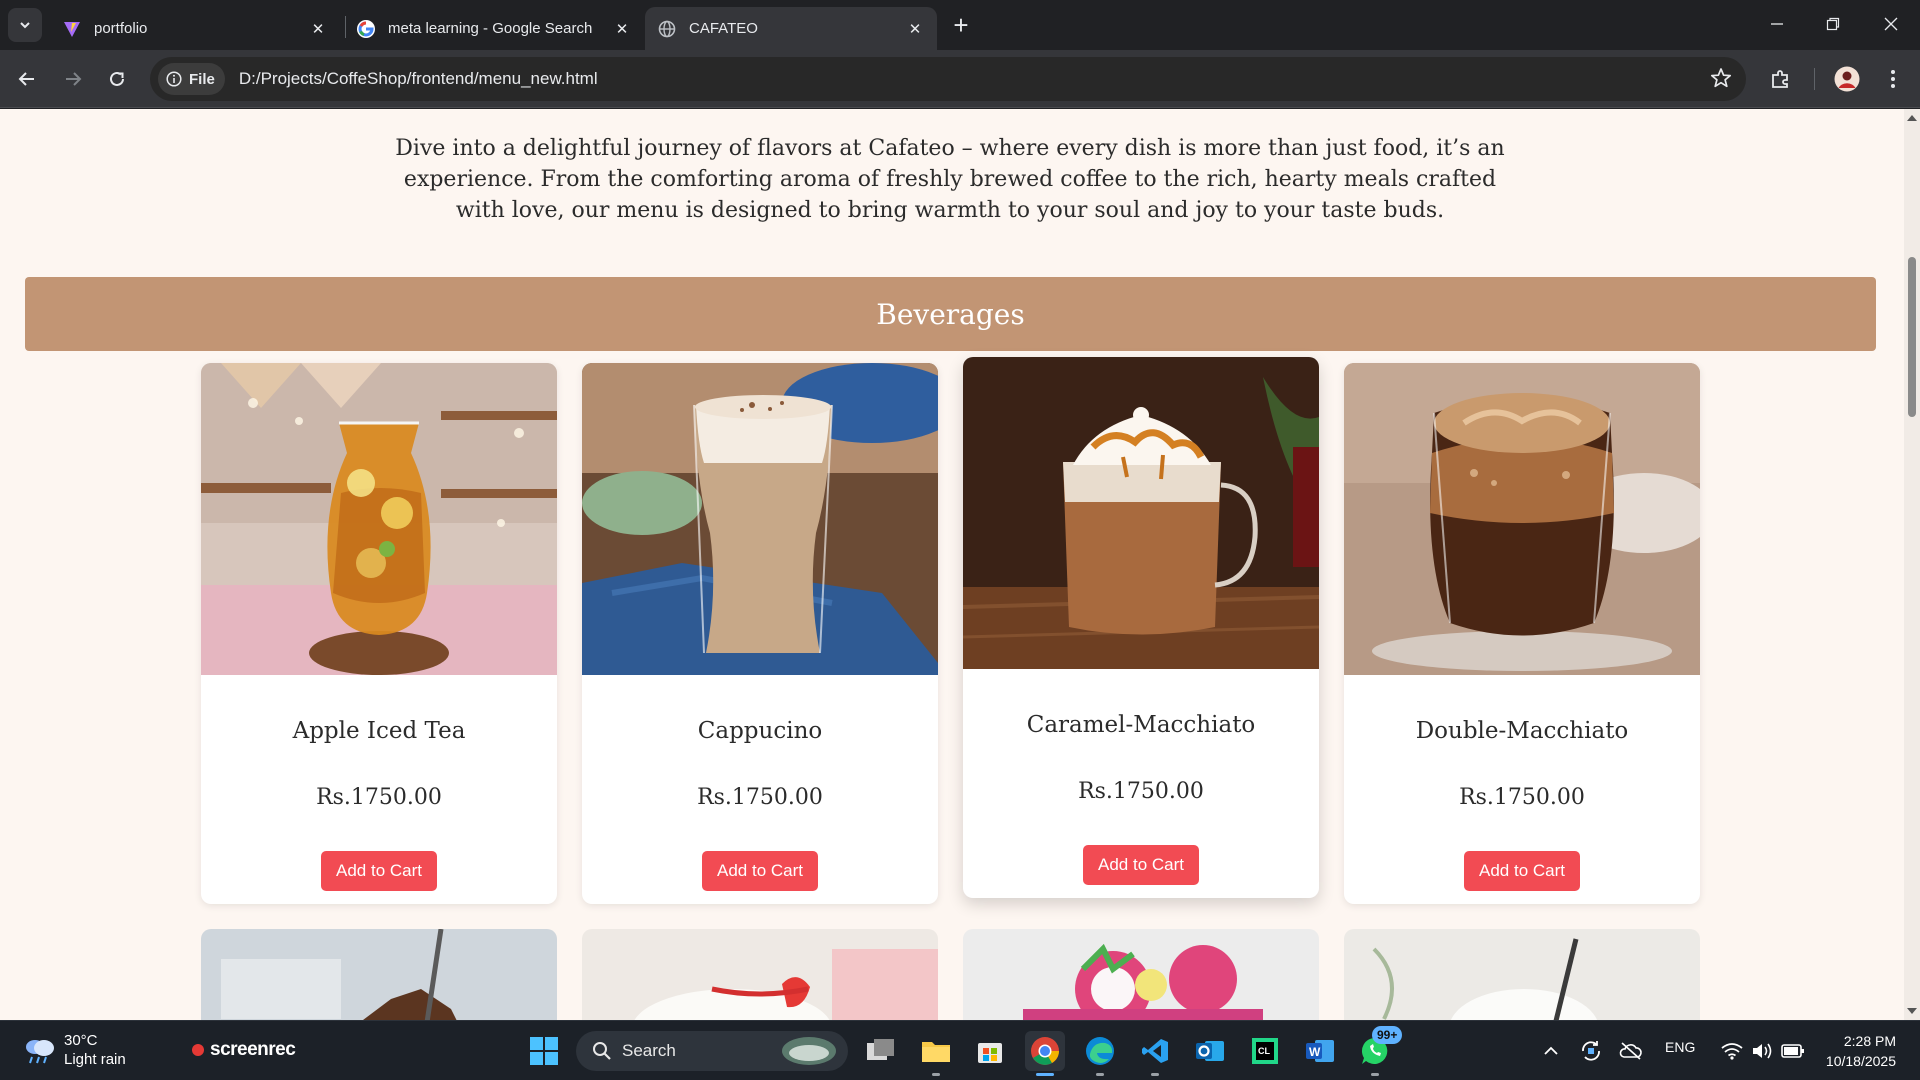 The width and height of the screenshot is (1920, 1080). What do you see at coordinates (791, 28) in the screenshot?
I see `tab-cafateo: CAFATEO ✕` at bounding box center [791, 28].